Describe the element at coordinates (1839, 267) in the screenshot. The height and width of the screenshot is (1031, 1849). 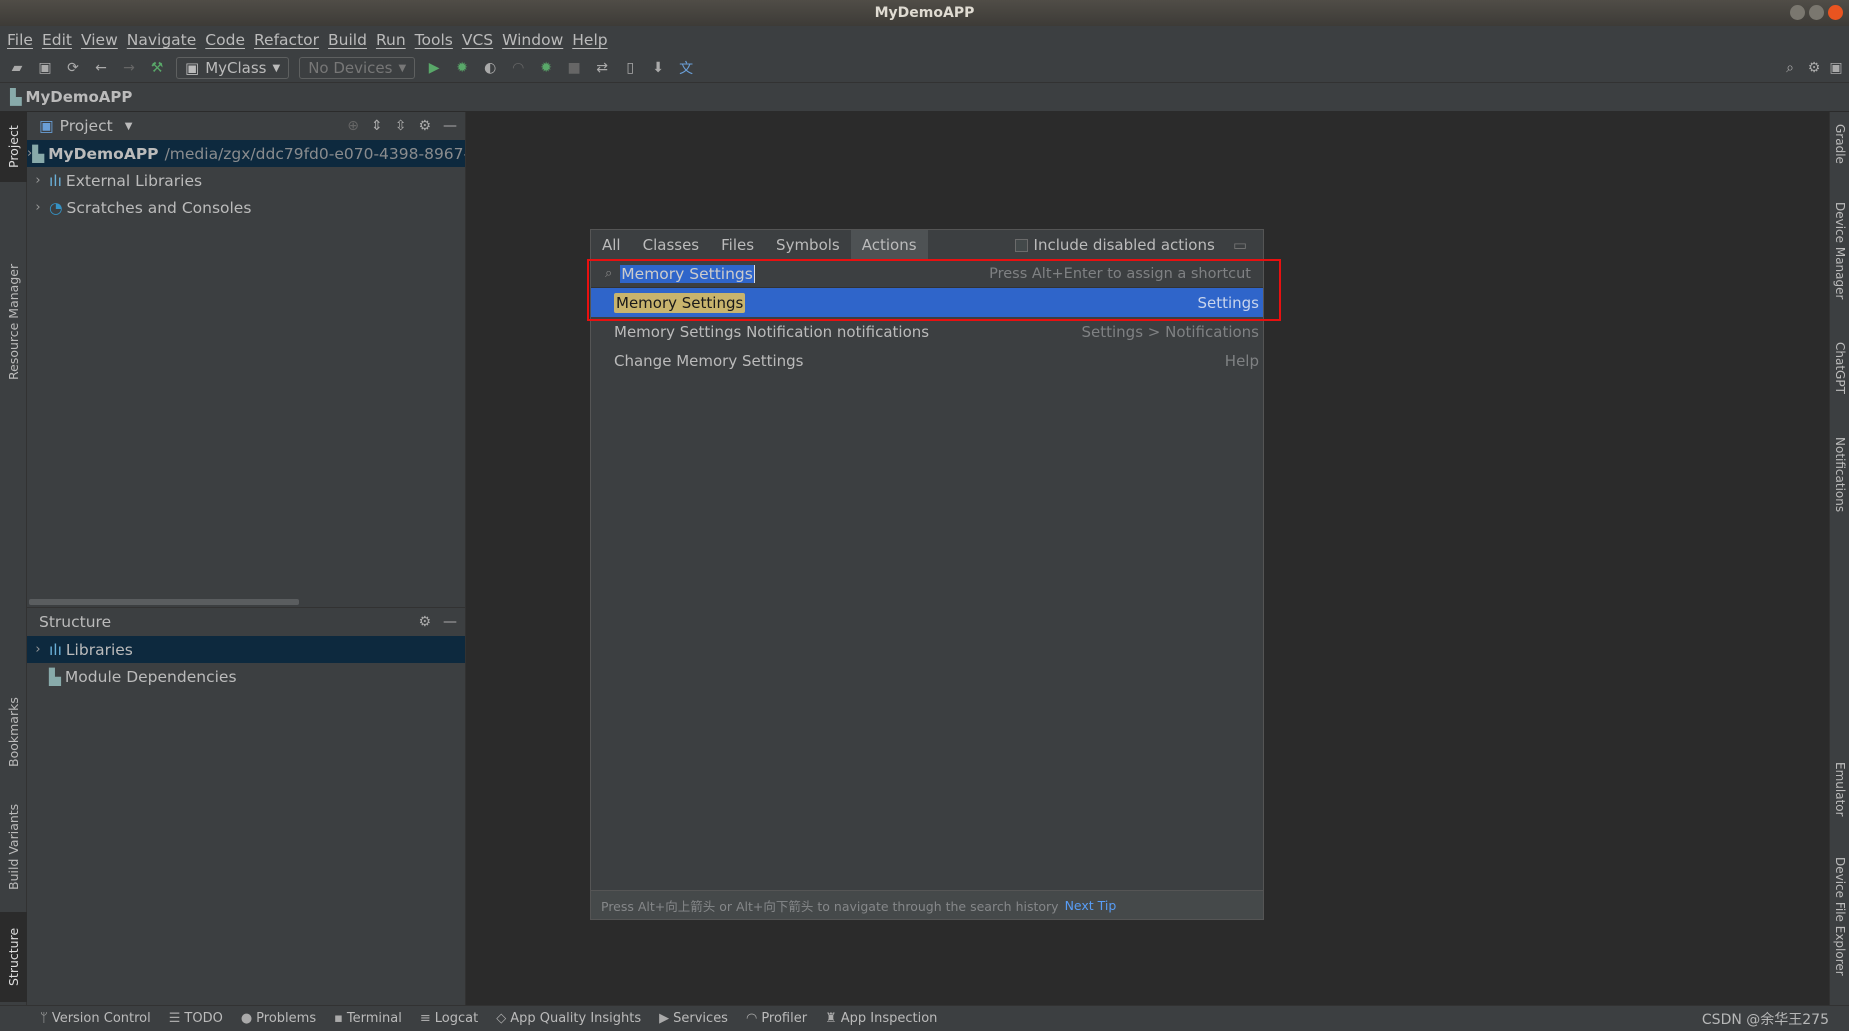
I see `tool-tab-device-manager: Device Manager` at that location.